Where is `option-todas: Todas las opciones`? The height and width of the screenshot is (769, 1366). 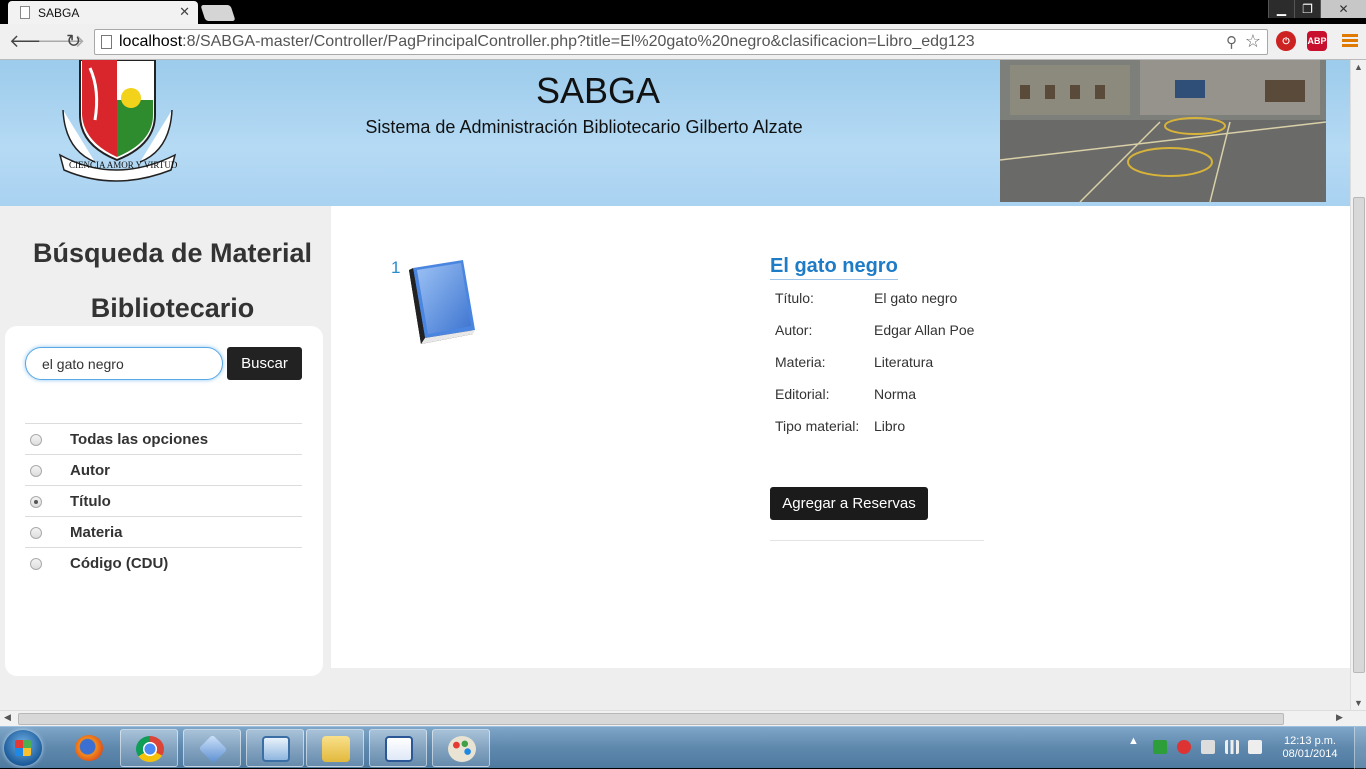
option-todas: Todas las opciones is located at coordinates (163, 438).